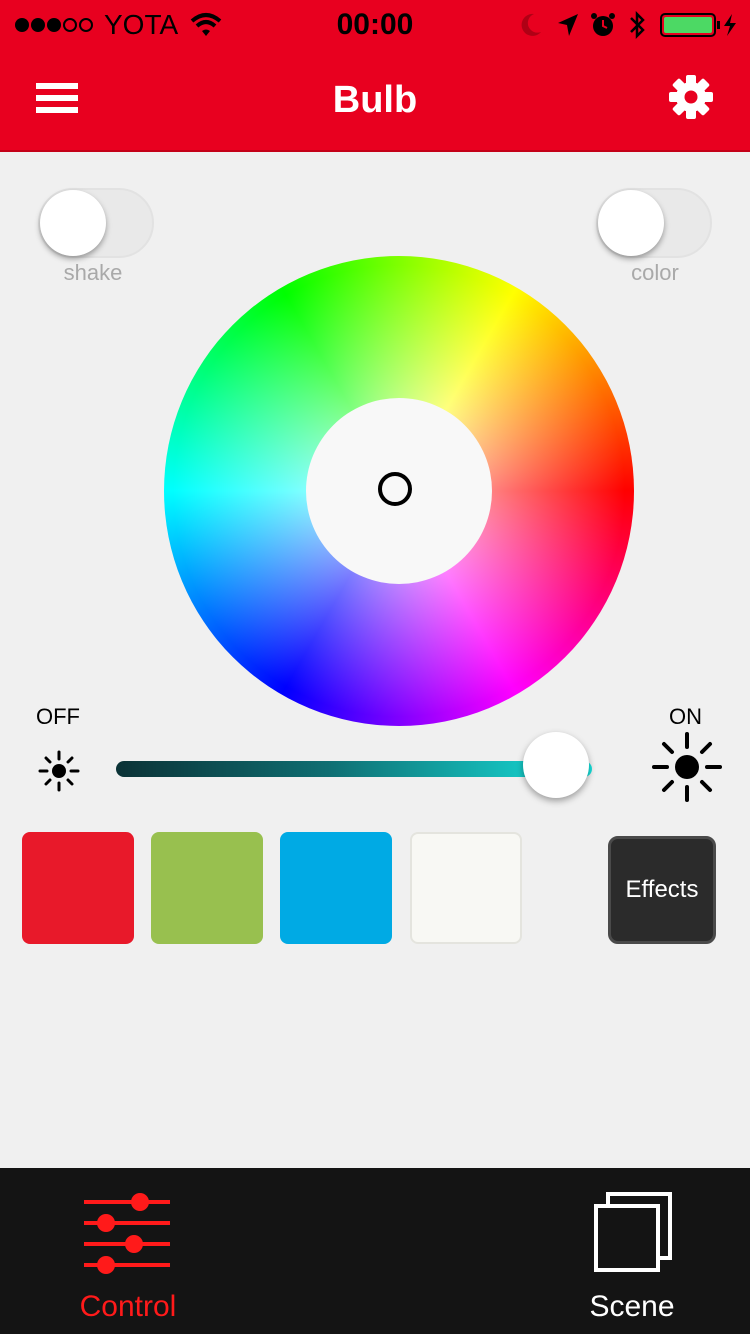 Image resolution: width=750 pixels, height=1334 pixels. I want to click on brightness-track, so click(354, 769).